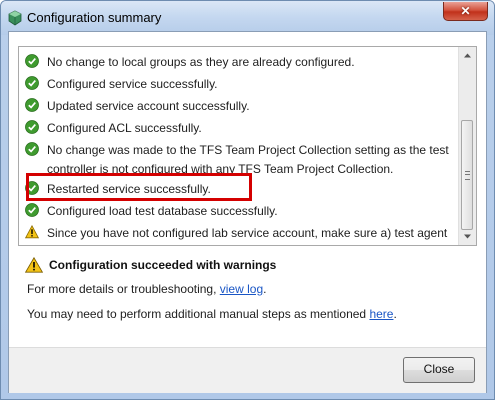  I want to click on scroll-up-arrow-icon, so click(467, 55).